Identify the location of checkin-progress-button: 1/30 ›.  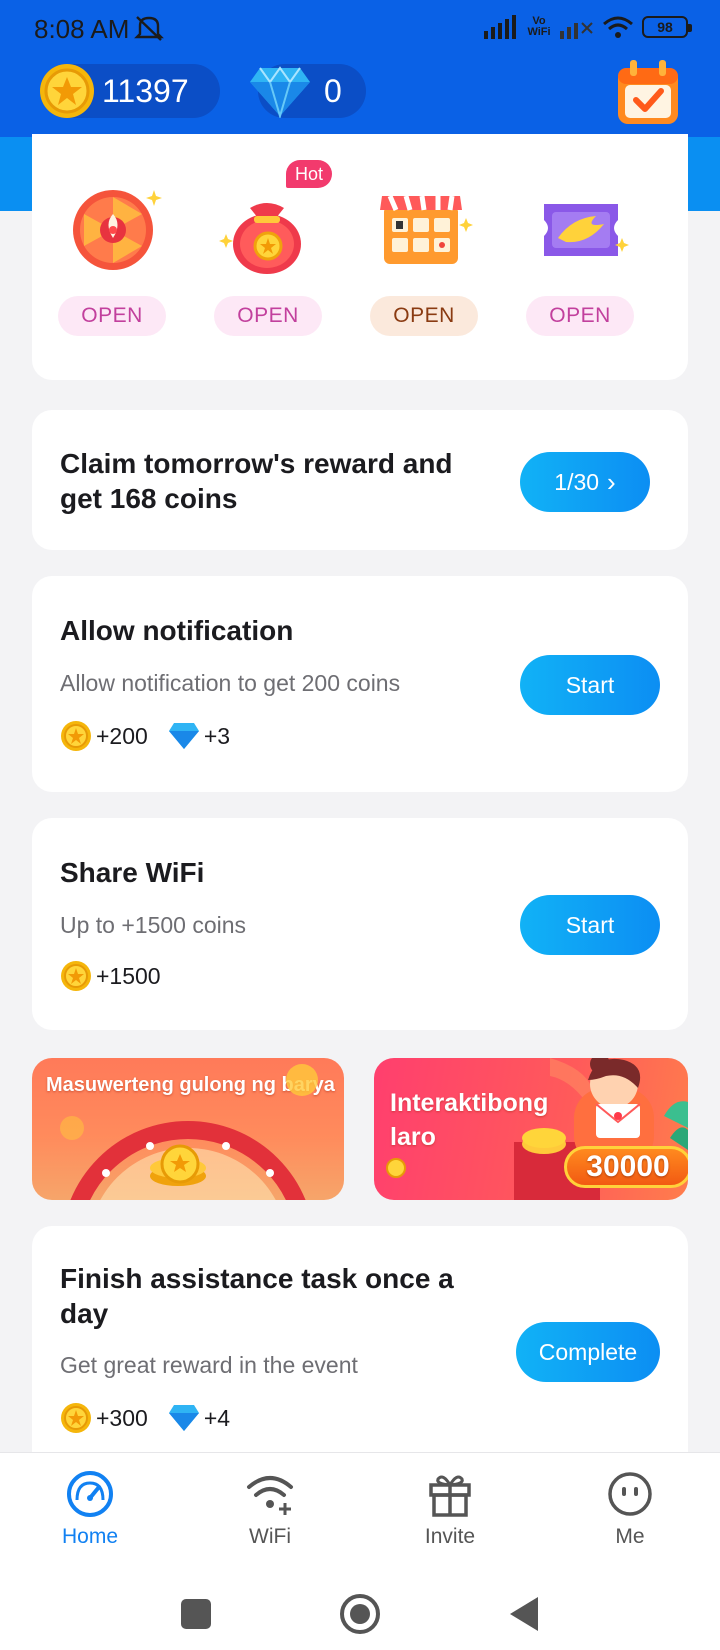
(585, 482).